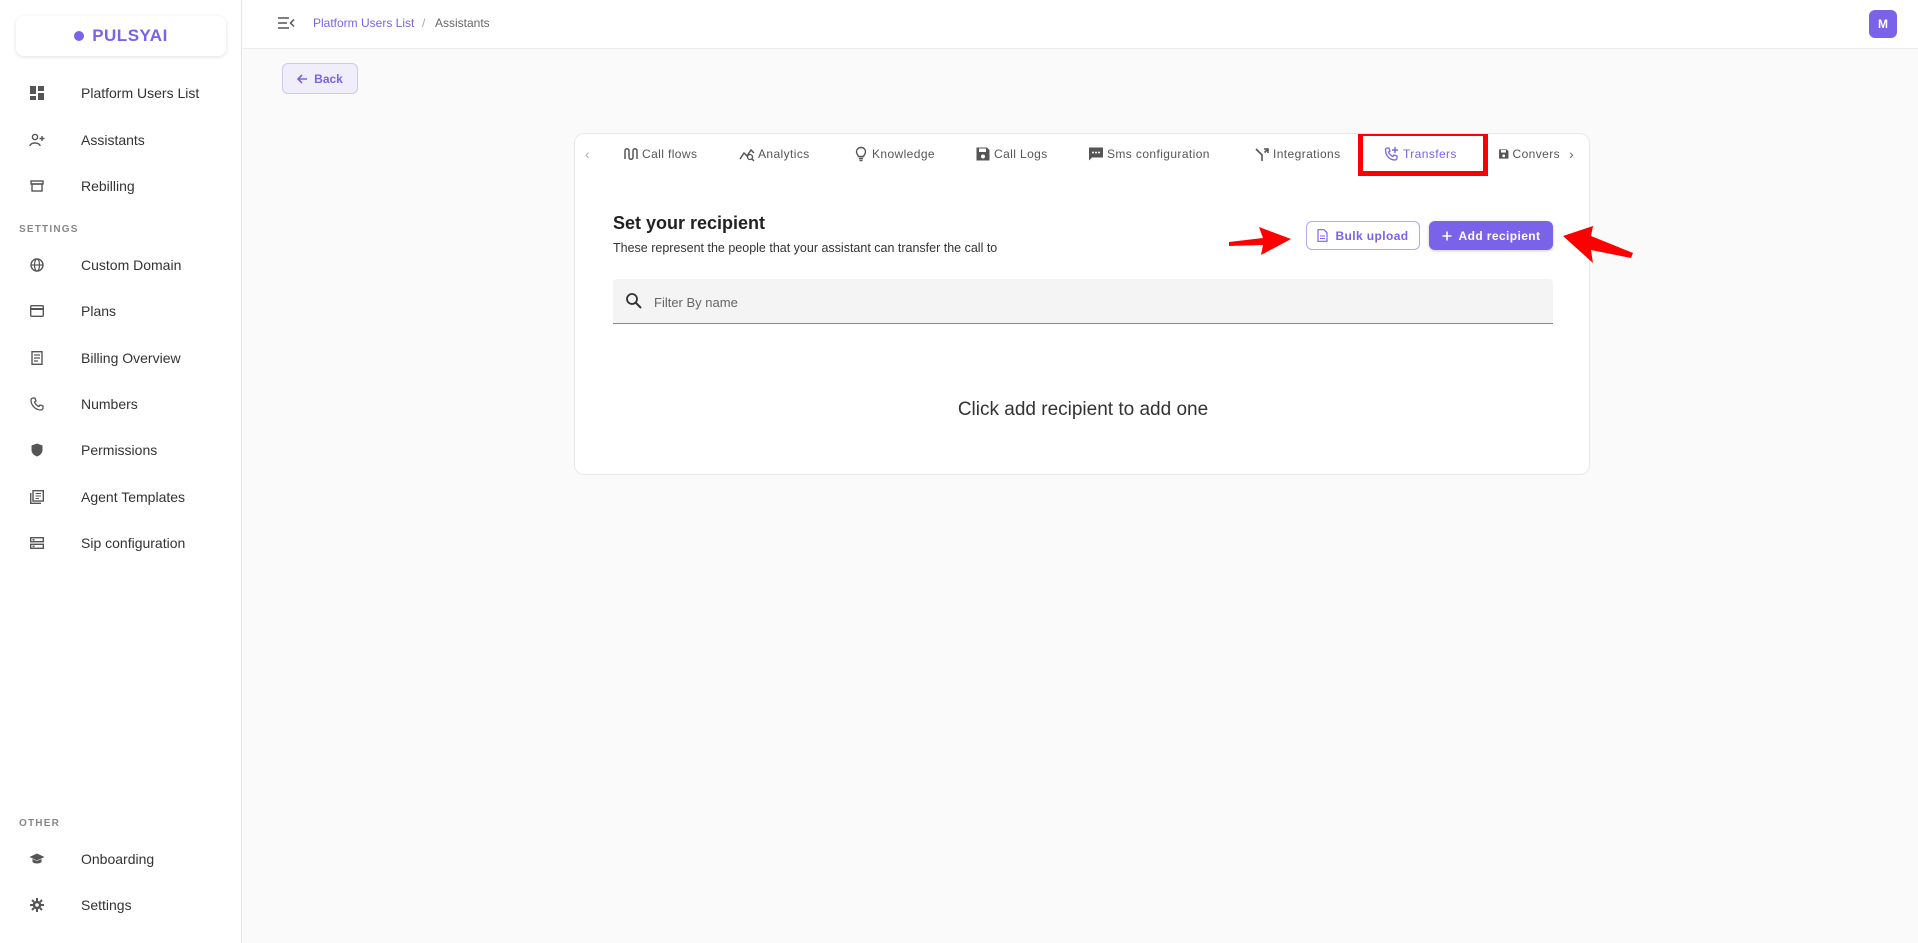 This screenshot has height=943, width=1918. What do you see at coordinates (1883, 24) in the screenshot?
I see `avatar: M` at bounding box center [1883, 24].